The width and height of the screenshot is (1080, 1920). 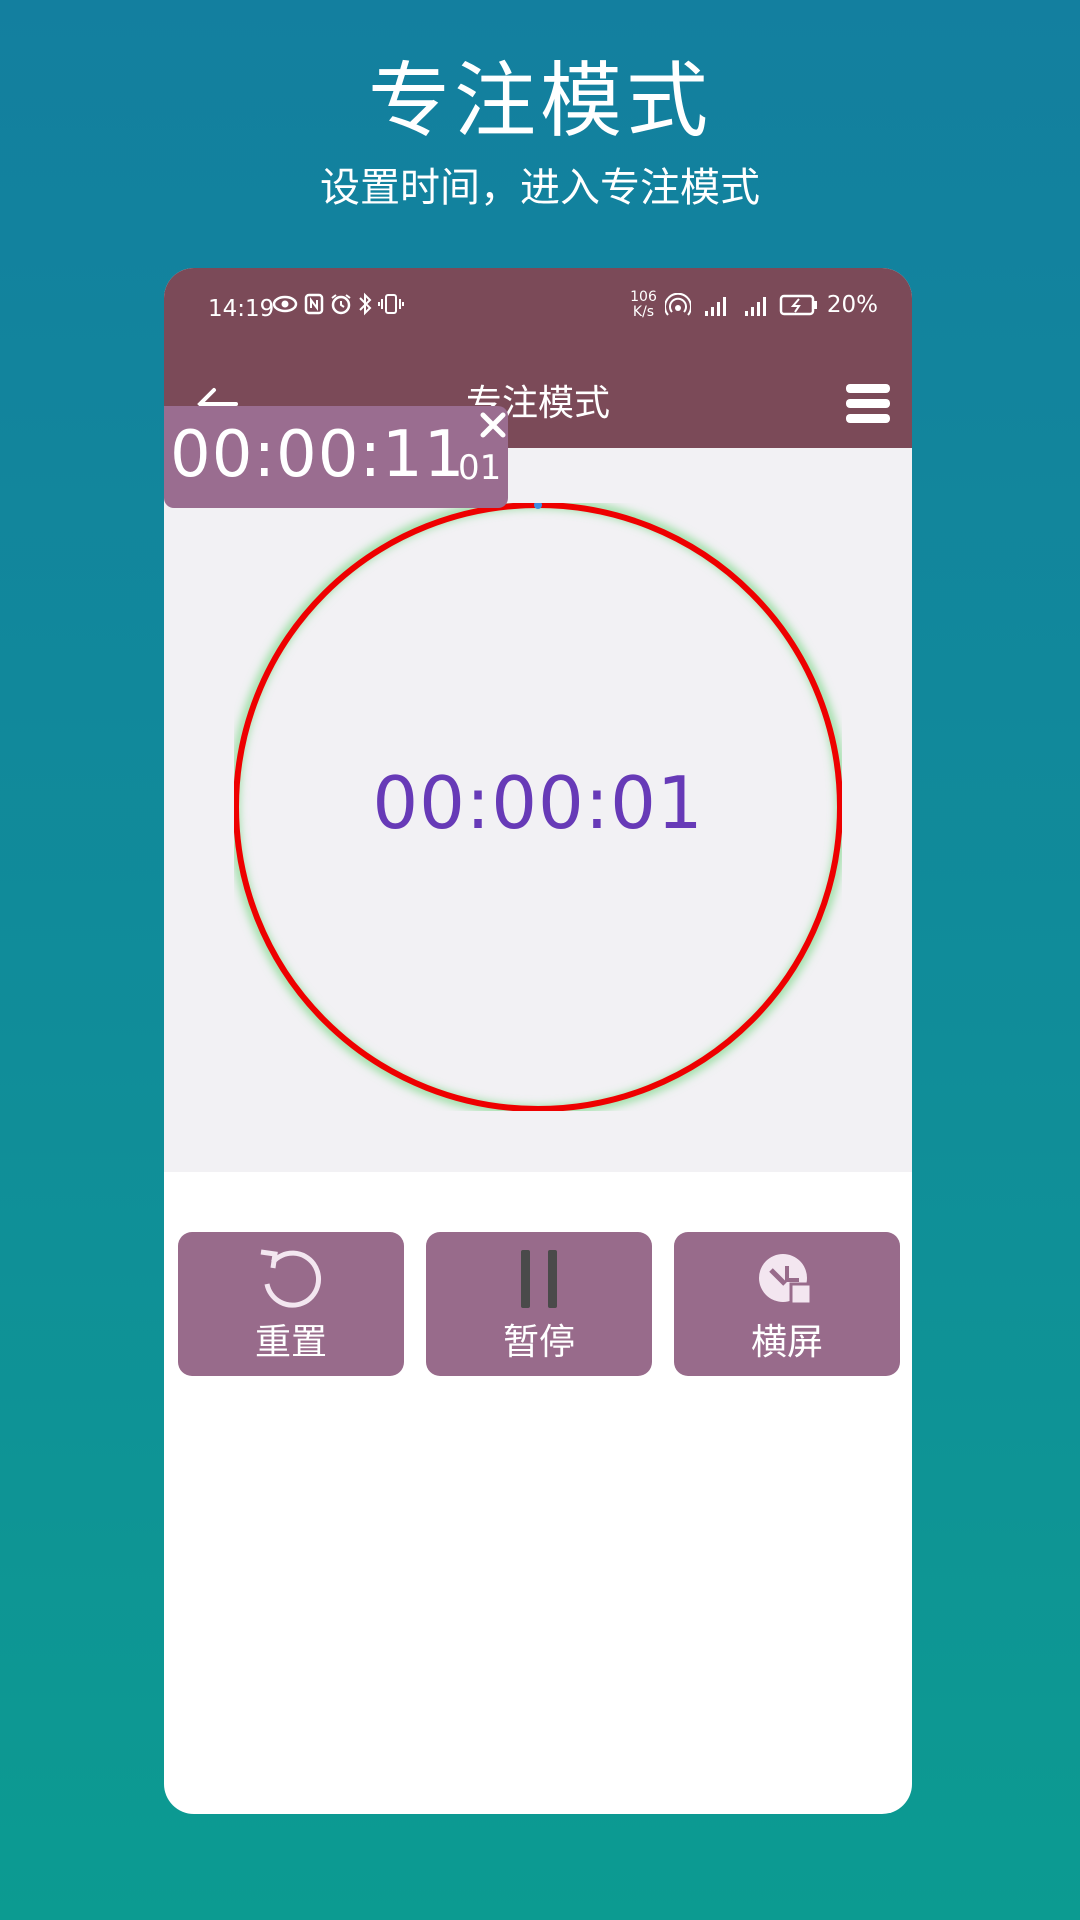 I want to click on reset-button: 重置, so click(x=291, y=1304).